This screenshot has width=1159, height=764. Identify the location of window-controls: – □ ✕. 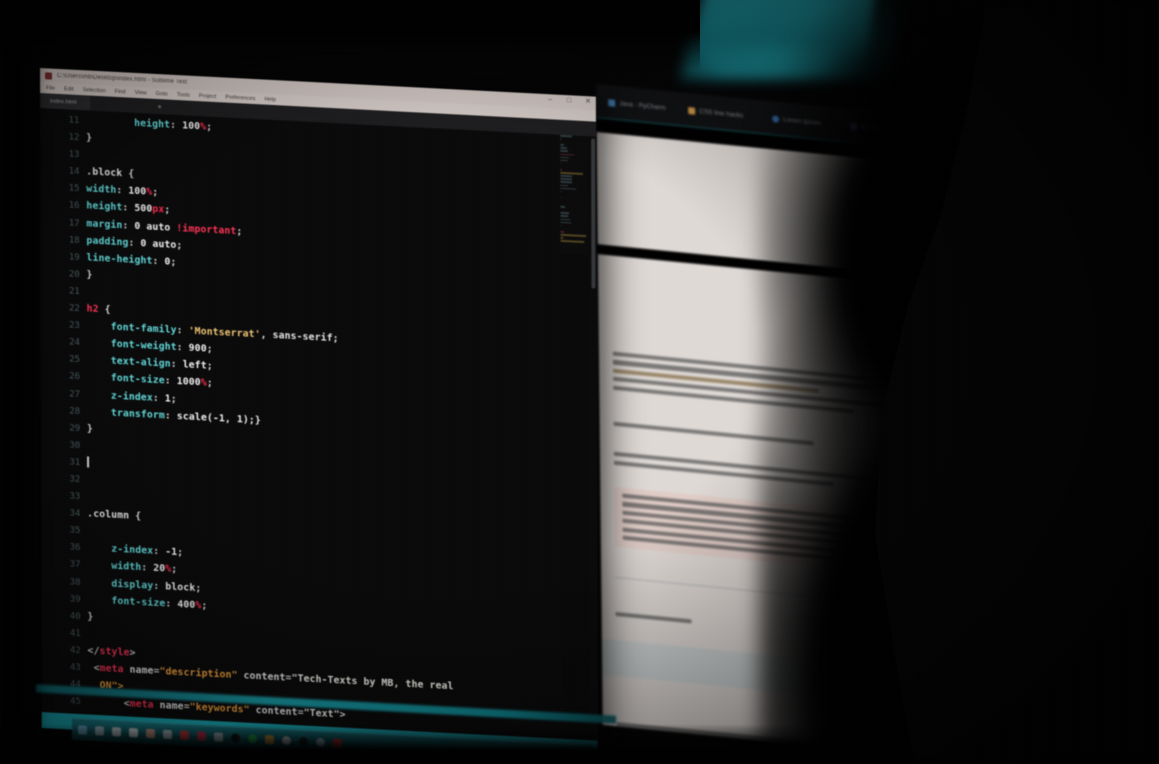
(569, 100).